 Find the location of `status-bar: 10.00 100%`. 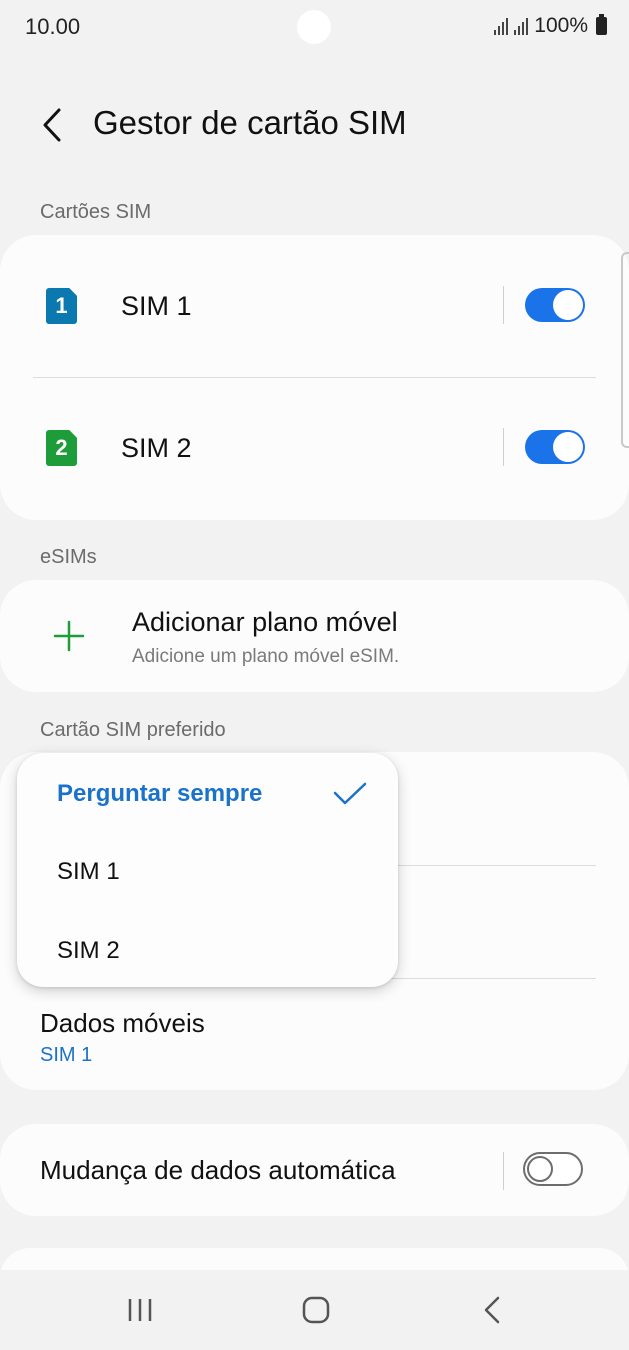

status-bar: 10.00 100% is located at coordinates (314, 27).